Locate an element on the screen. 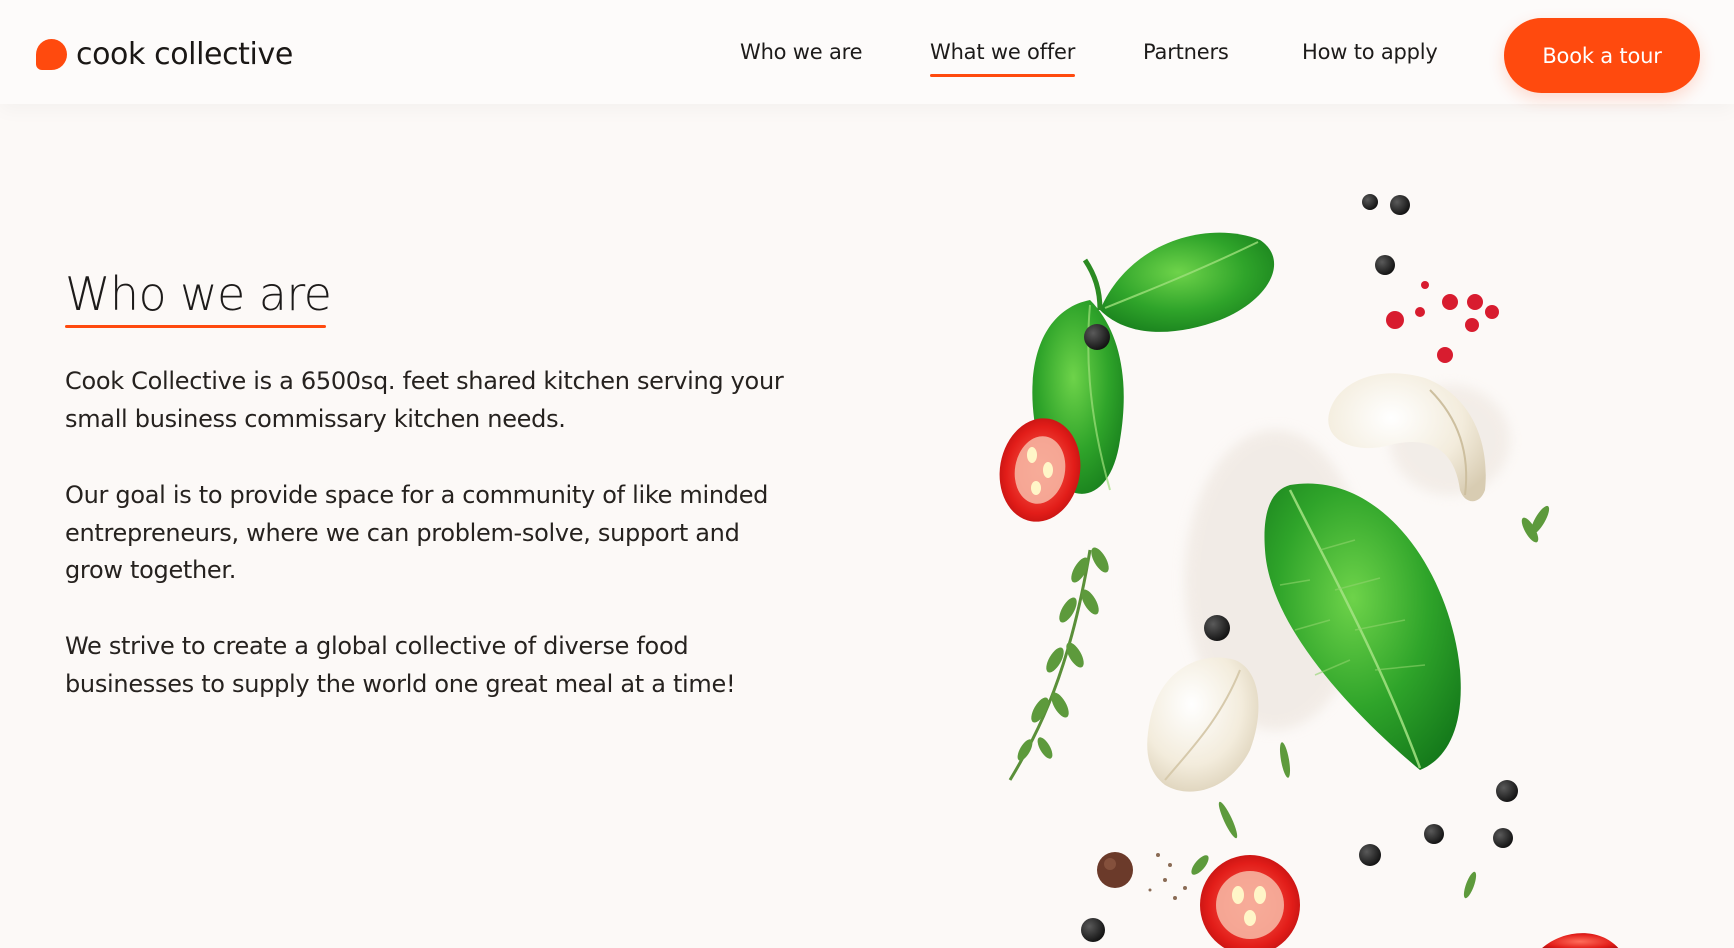 The height and width of the screenshot is (948, 1734). garlic-bottom is located at coordinates (1203, 724).